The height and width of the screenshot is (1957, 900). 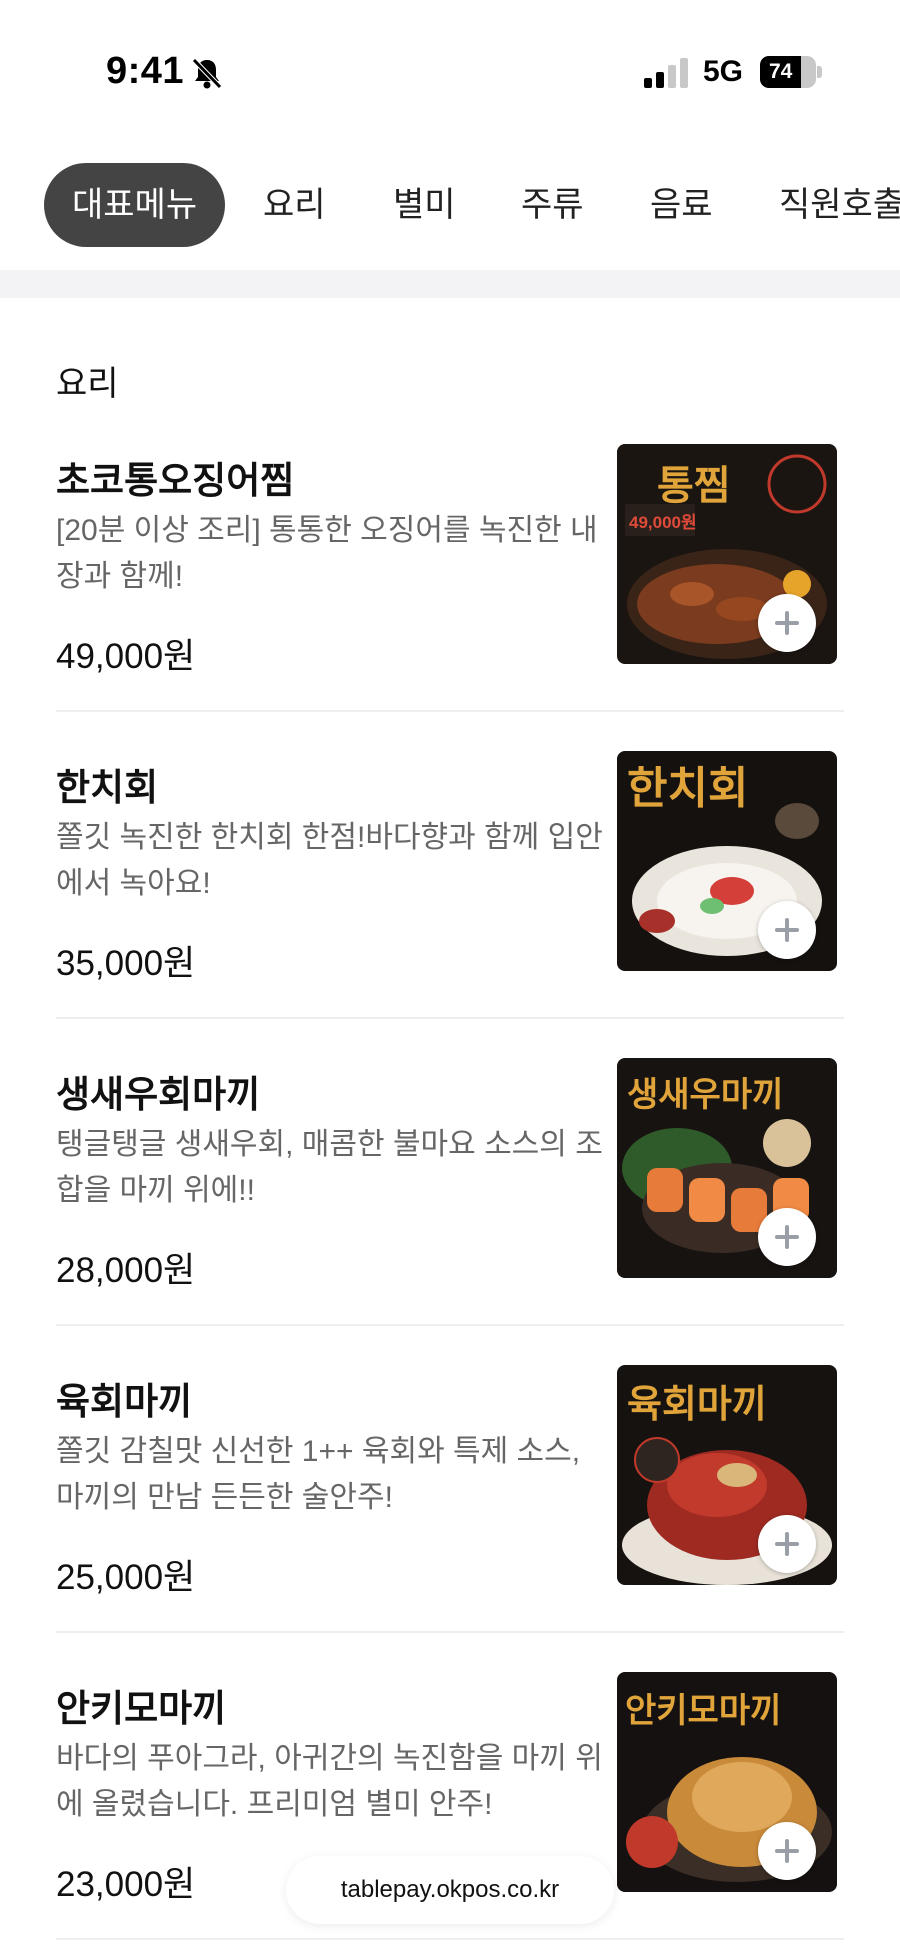 I want to click on section-divider, so click(x=450, y=284).